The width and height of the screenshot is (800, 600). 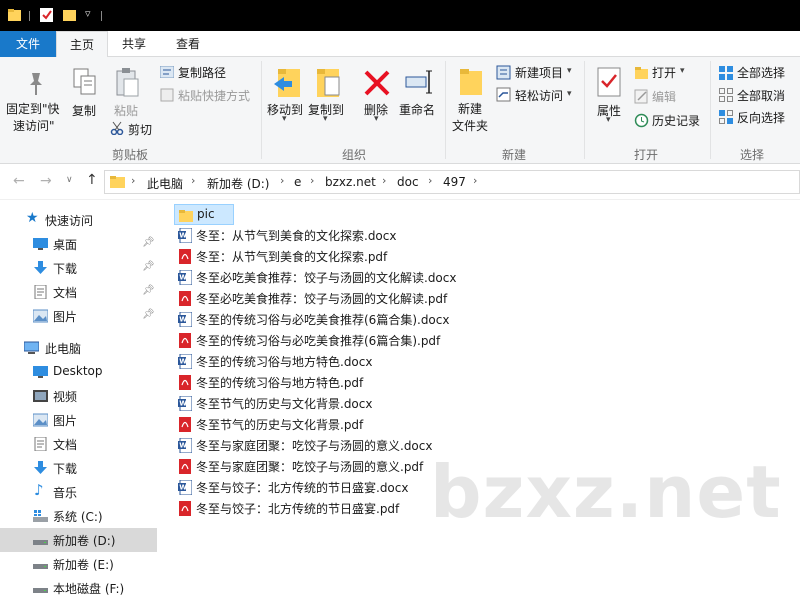 What do you see at coordinates (204, 214) in the screenshot?
I see `folder-item: pic` at bounding box center [204, 214].